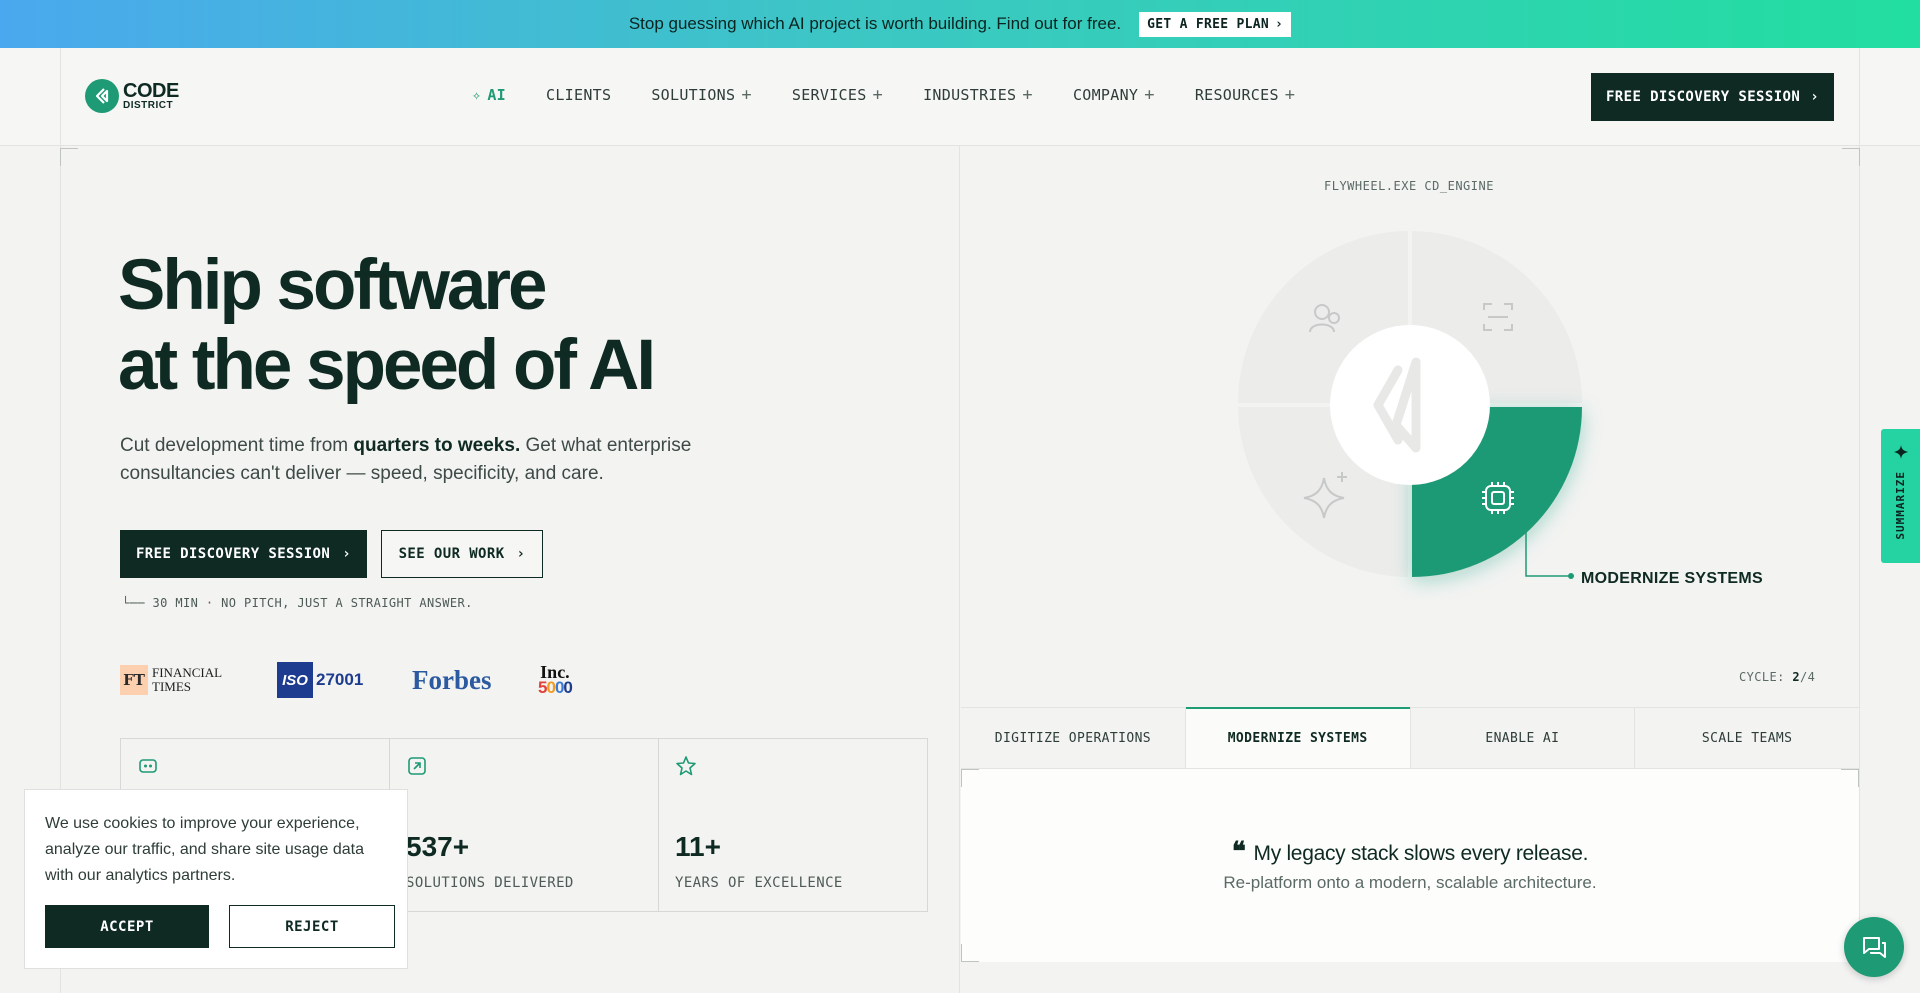 The width and height of the screenshot is (1920, 993). I want to click on stat-value: 537+, so click(438, 846).